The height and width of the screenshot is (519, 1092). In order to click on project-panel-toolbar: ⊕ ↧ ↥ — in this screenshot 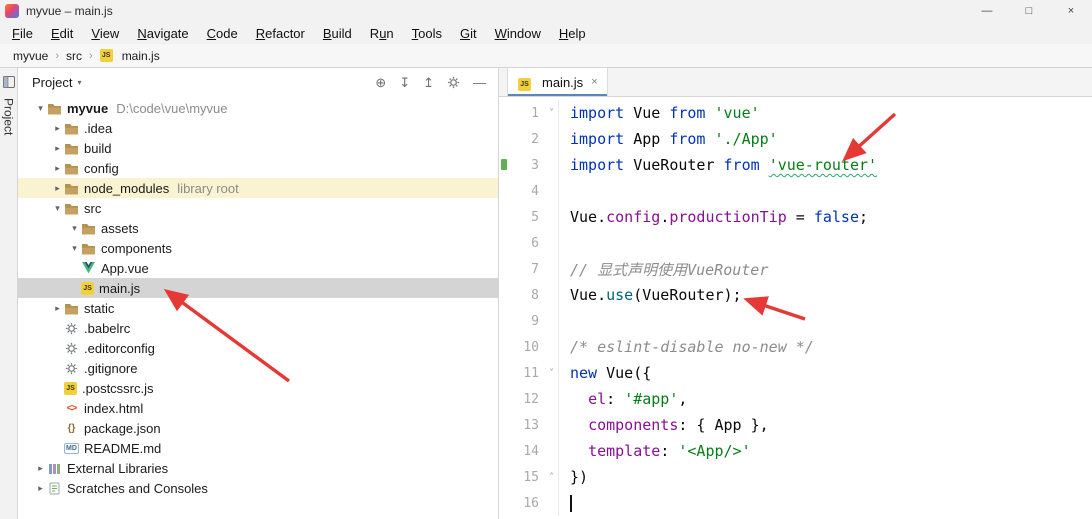, I will do `click(432, 82)`.